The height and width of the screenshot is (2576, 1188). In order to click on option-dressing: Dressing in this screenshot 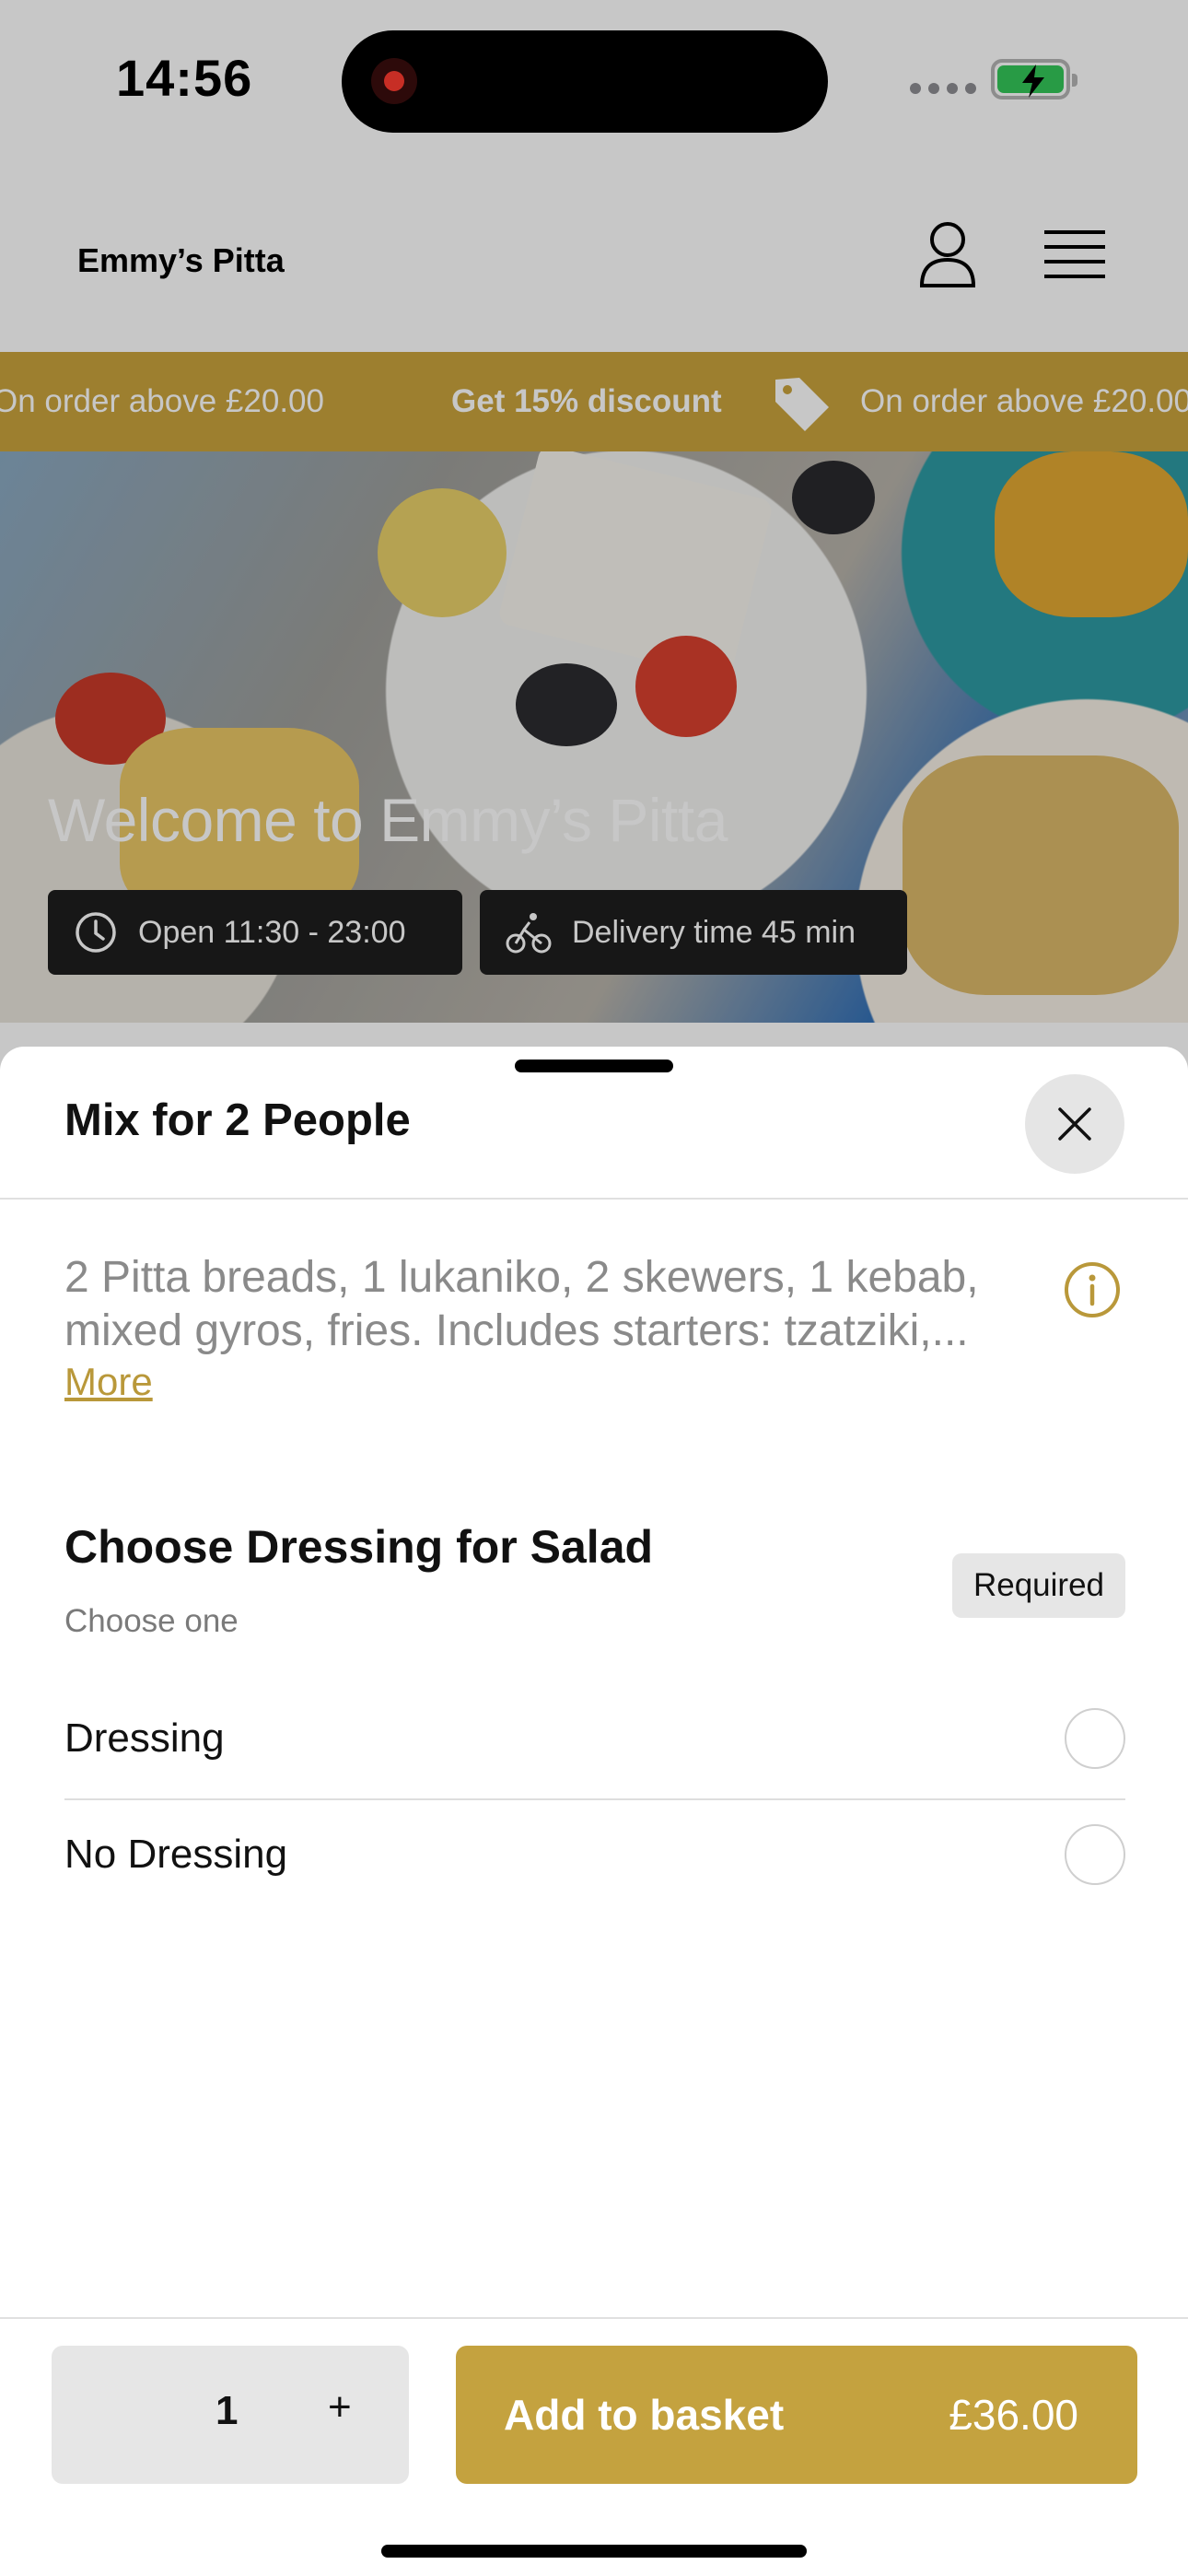, I will do `click(594, 1737)`.